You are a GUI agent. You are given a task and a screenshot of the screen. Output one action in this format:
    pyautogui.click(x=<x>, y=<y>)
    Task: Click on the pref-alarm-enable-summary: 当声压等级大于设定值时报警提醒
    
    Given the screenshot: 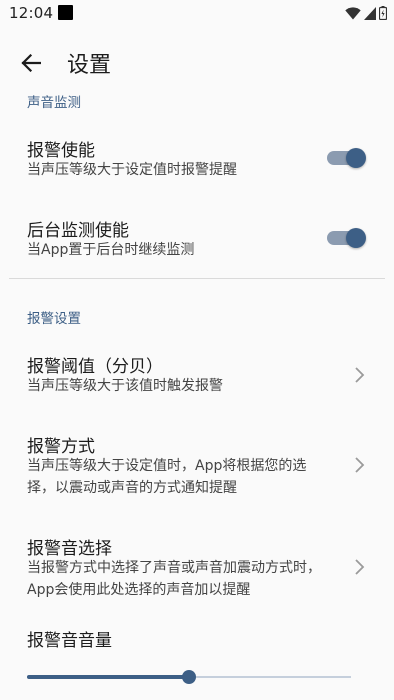 What is the action you would take?
    pyautogui.click(x=132, y=170)
    